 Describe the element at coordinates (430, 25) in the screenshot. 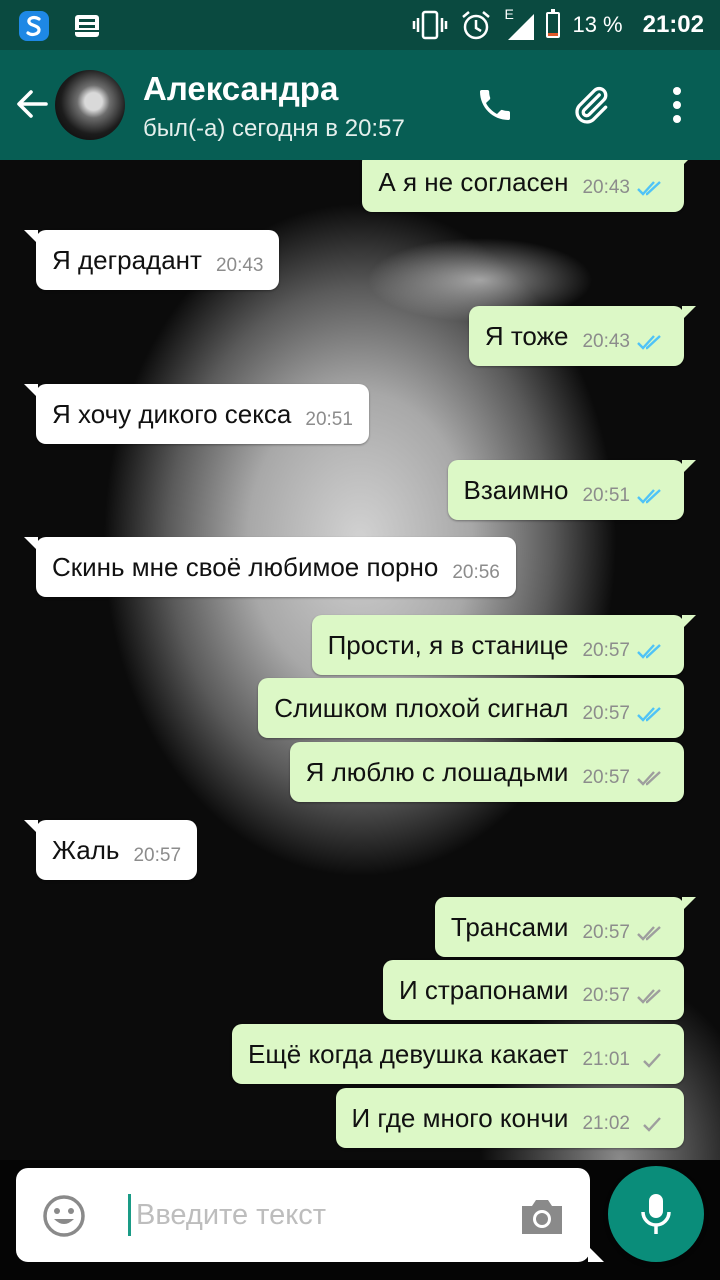

I see `vibrate-icon` at that location.